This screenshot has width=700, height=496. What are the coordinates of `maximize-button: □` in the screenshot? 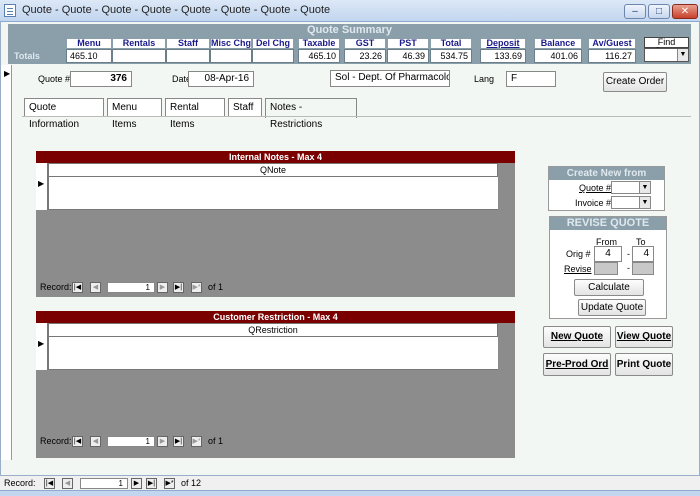 It's located at (659, 11).